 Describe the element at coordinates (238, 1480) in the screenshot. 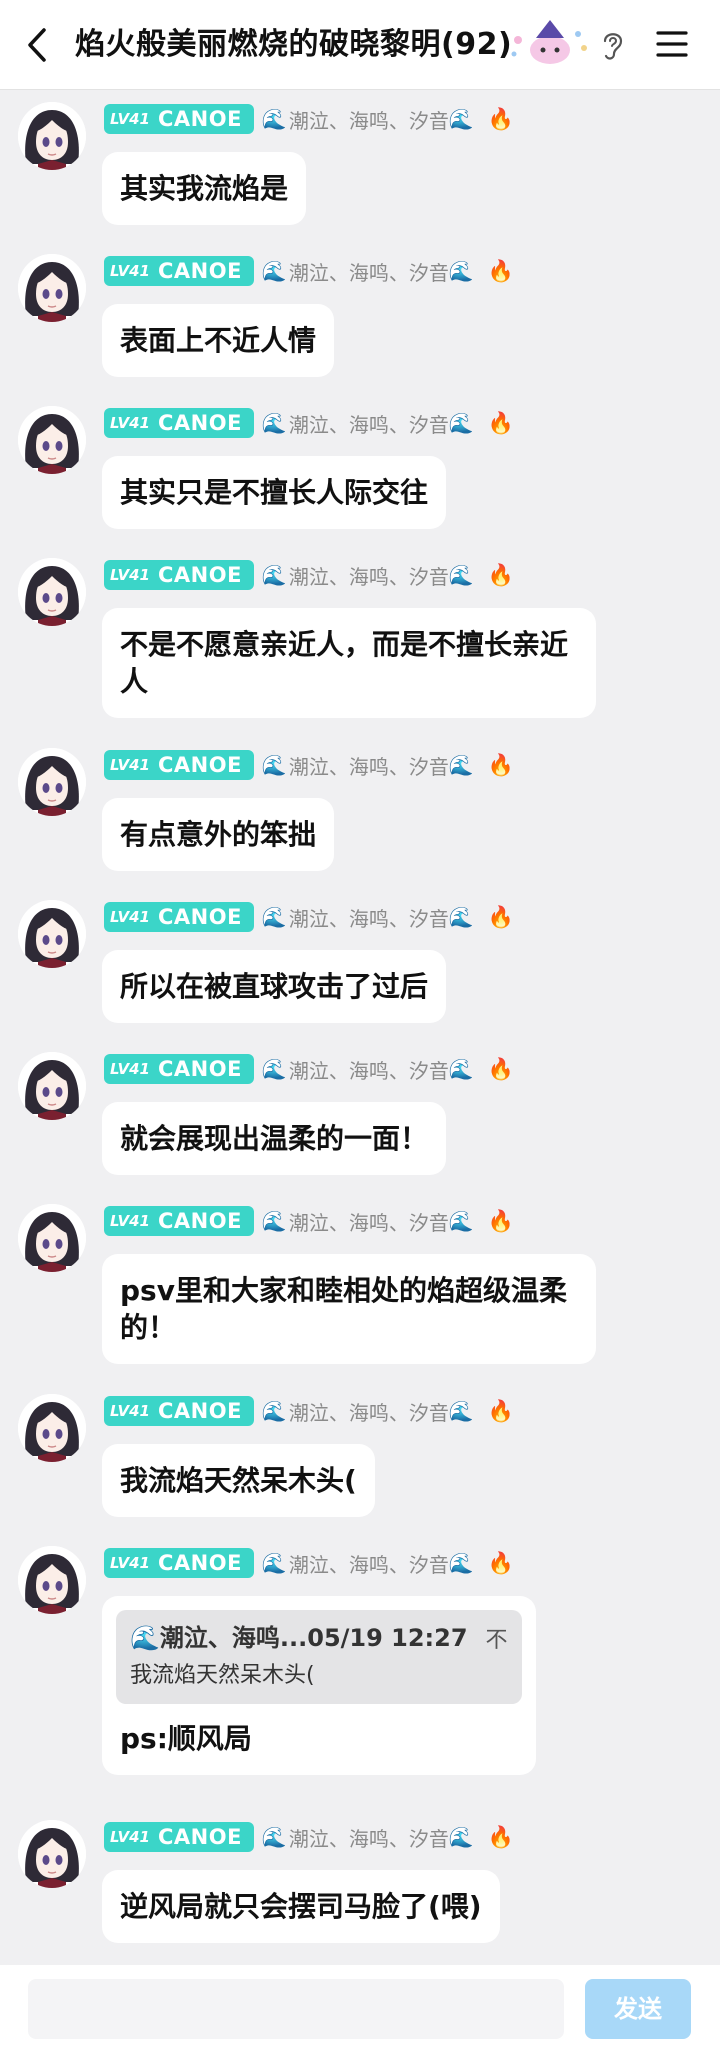

I see `message-bubble: 我流焰天然呆木头(` at that location.